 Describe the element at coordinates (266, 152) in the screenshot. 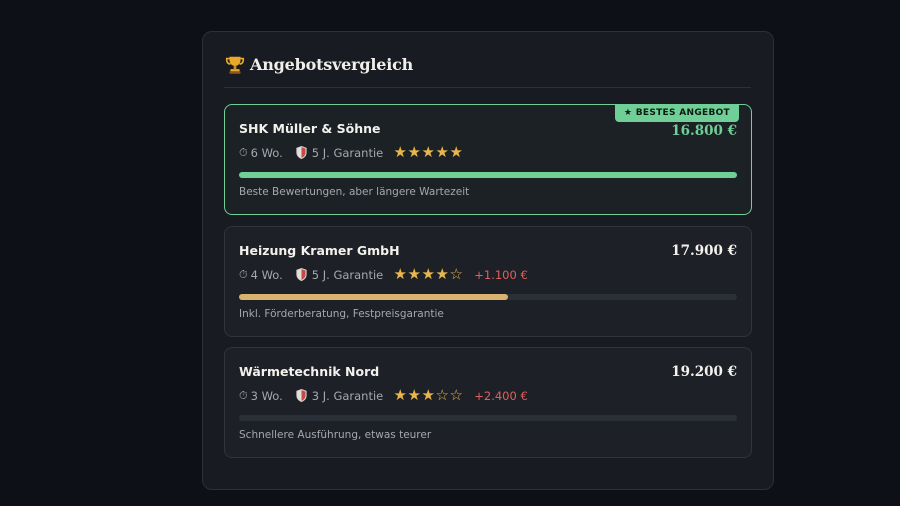

I see `offer-duration: 6 Wo.` at that location.